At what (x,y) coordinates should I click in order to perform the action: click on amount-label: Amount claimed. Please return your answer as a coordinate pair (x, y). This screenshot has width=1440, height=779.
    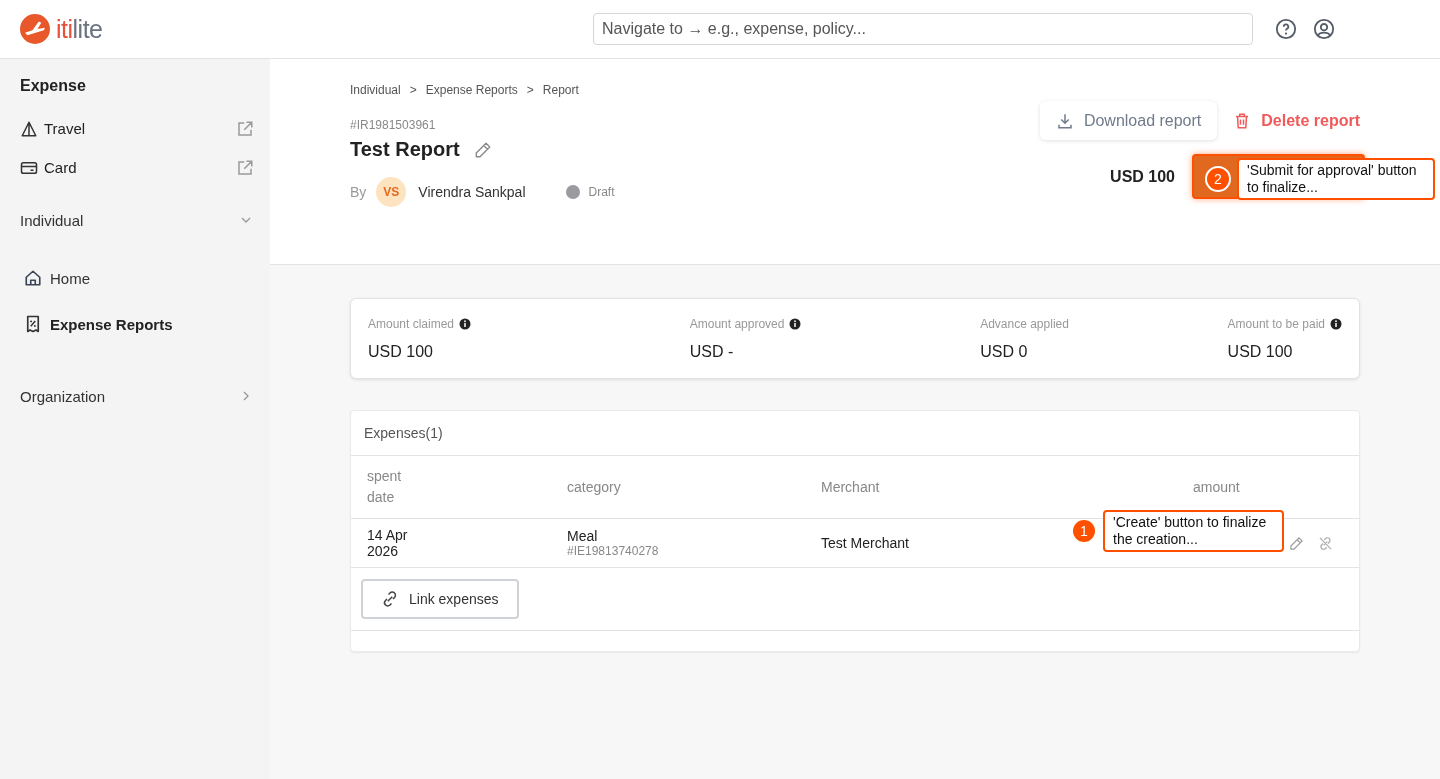
    Looking at the image, I should click on (411, 324).